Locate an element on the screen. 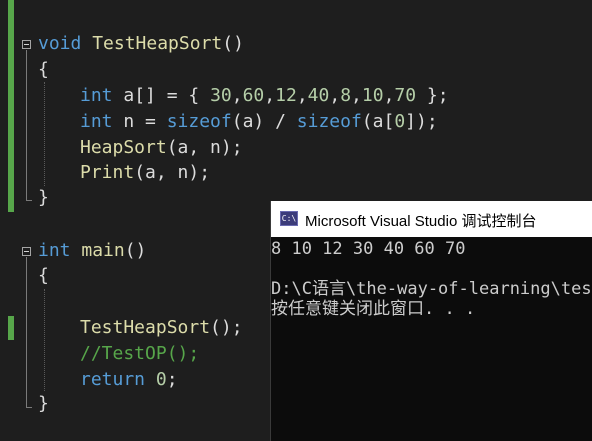  code-token: 60 is located at coordinates (253, 95).